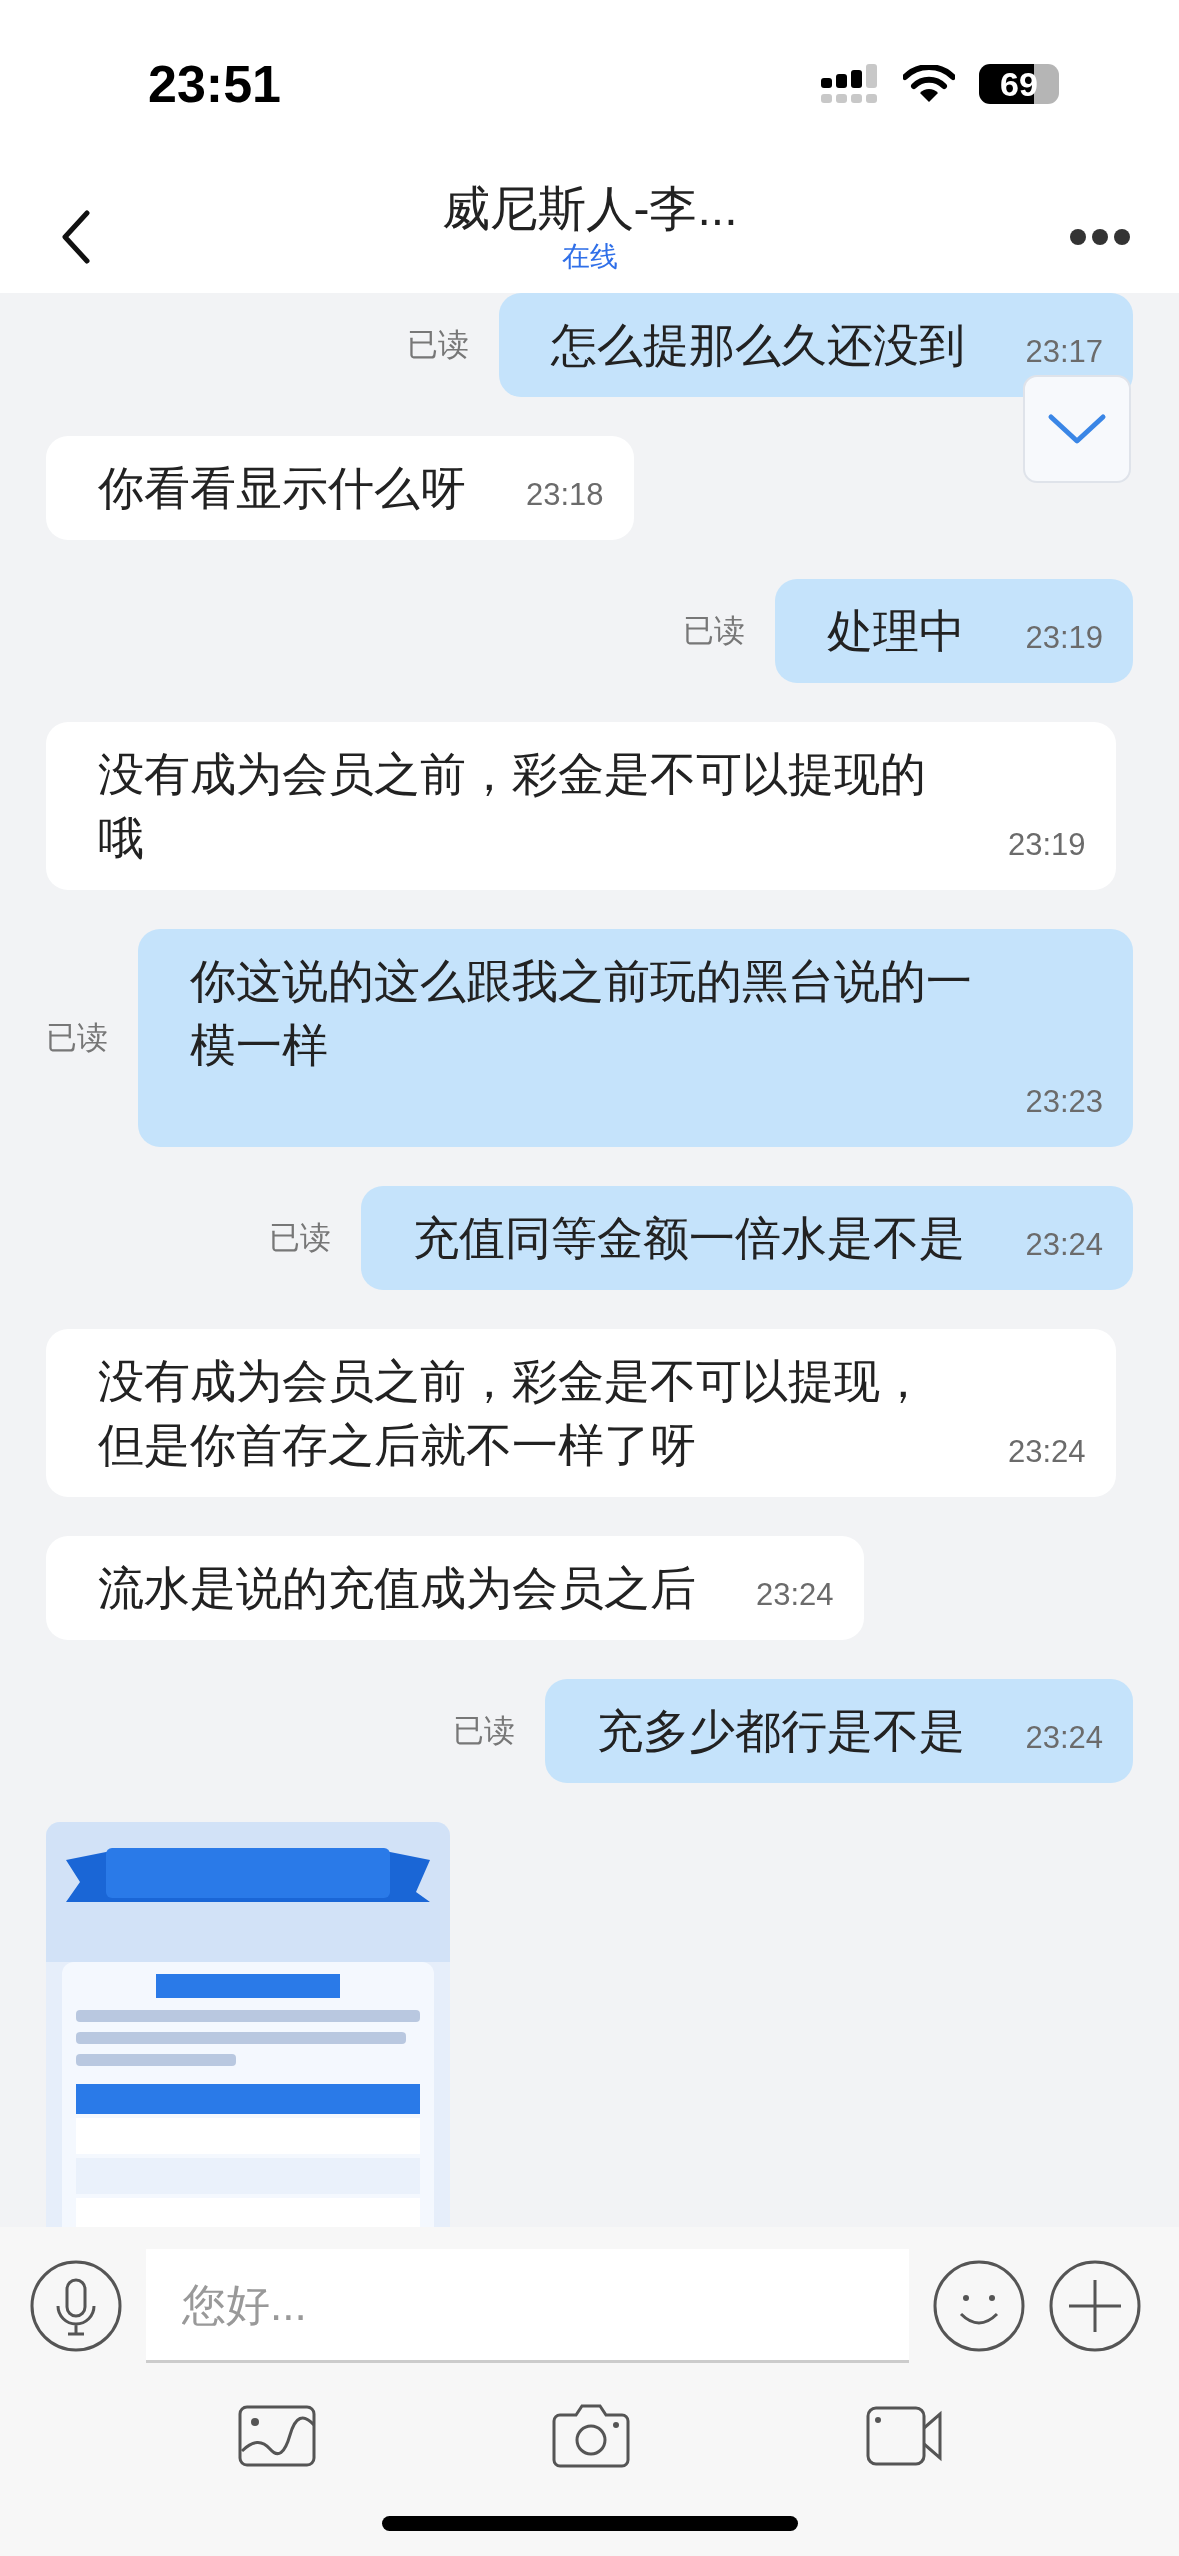 The image size is (1179, 2556). What do you see at coordinates (277, 2436) in the screenshot?
I see `image-icon` at bounding box center [277, 2436].